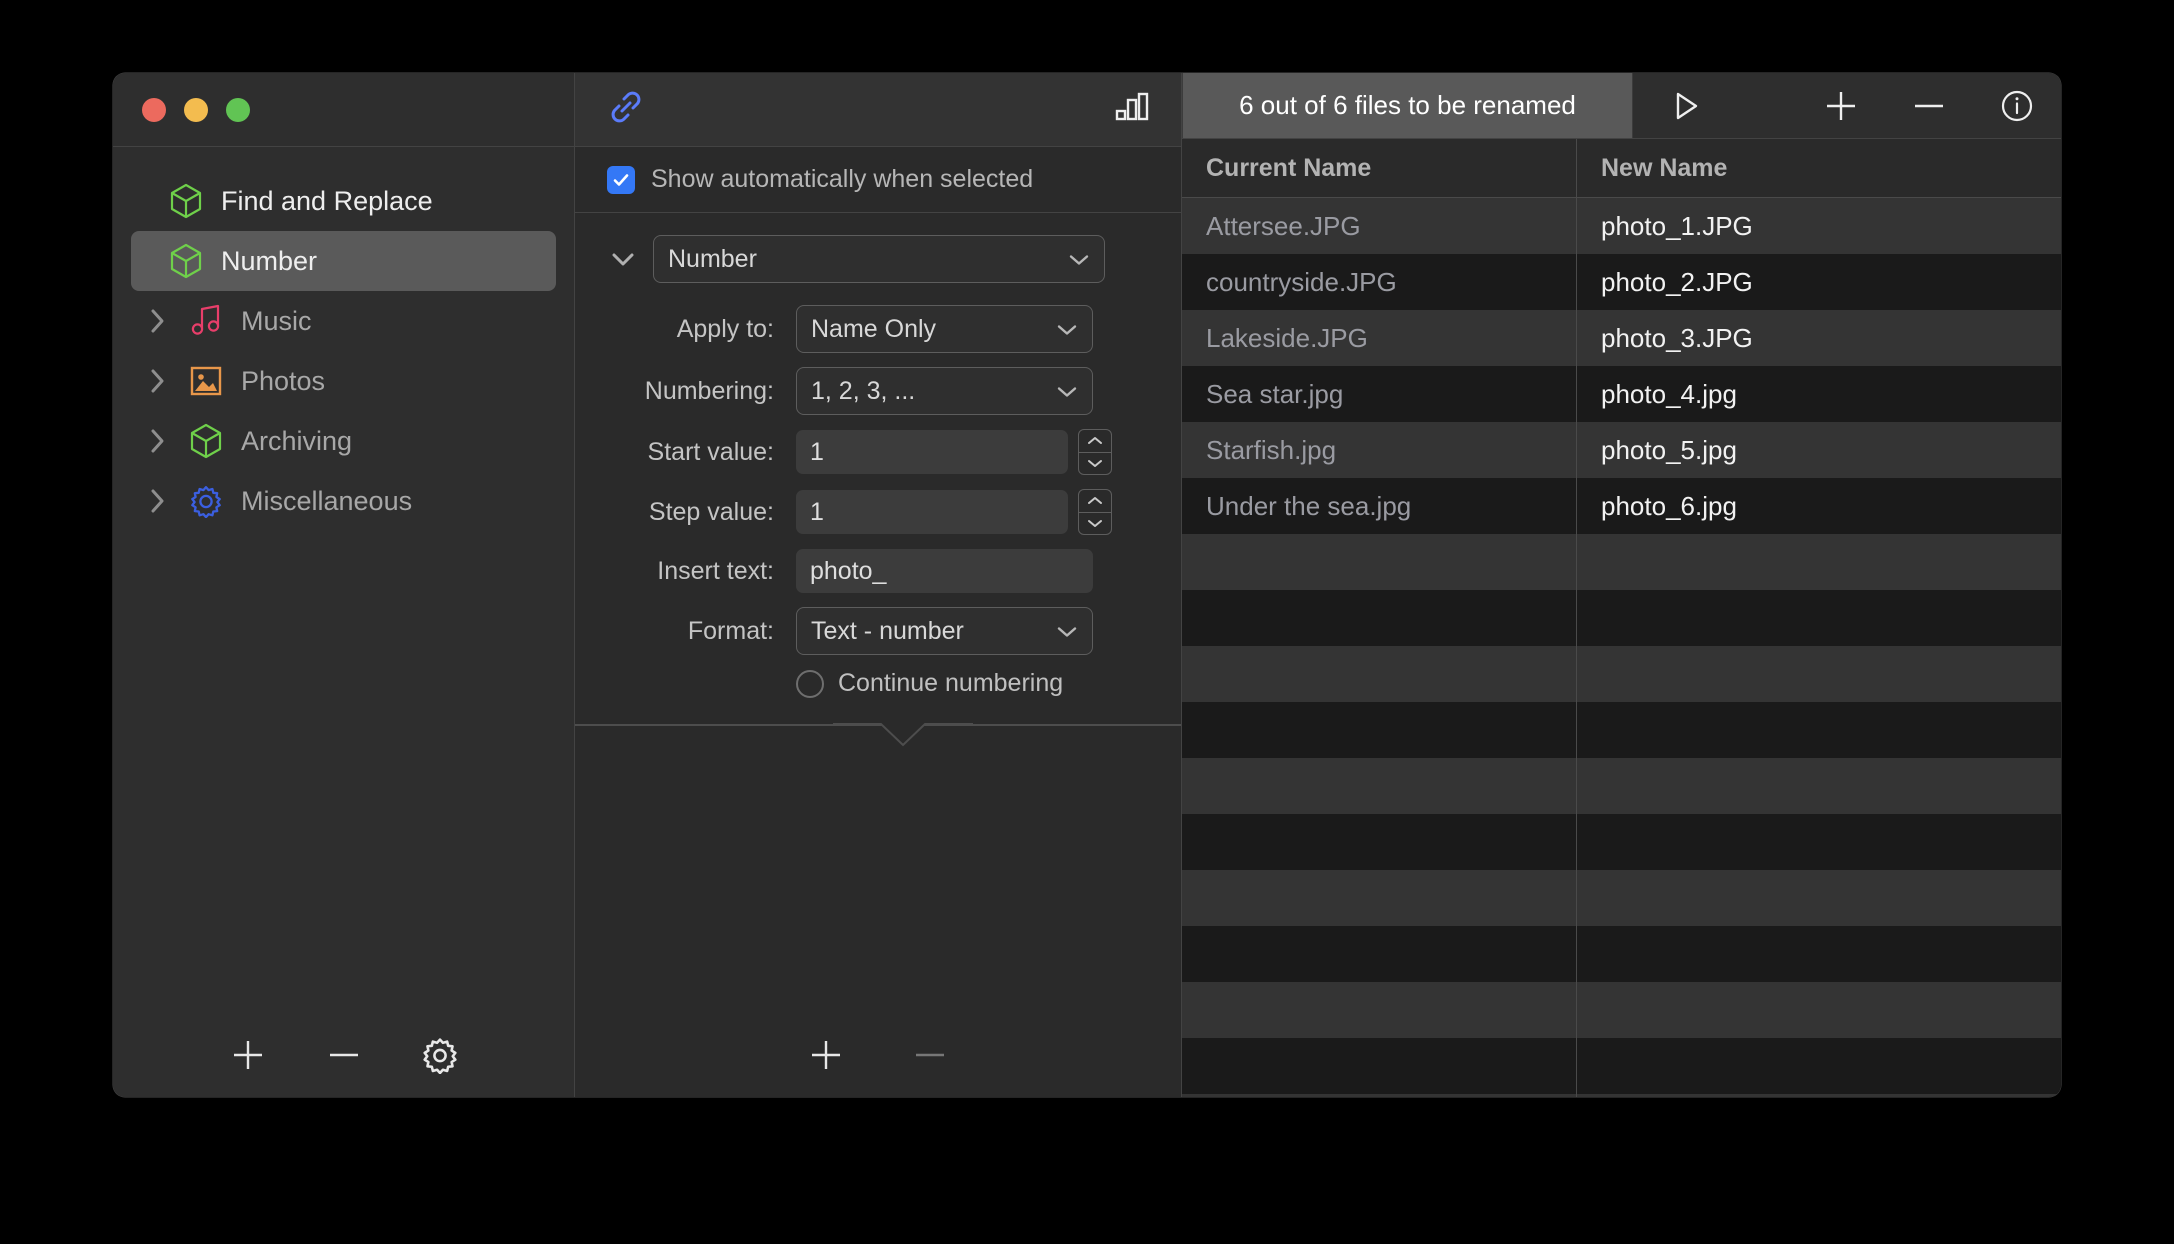  I want to click on remove-files-button, so click(1929, 105).